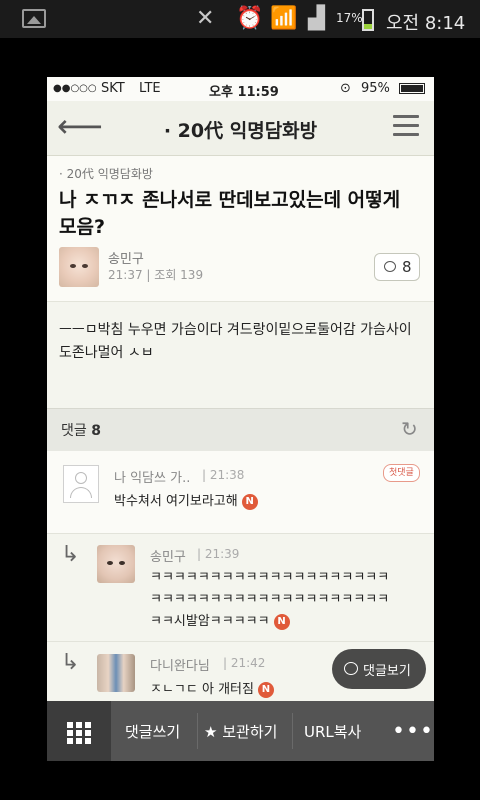 Image resolution: width=480 pixels, height=800 pixels. I want to click on mute-icon: ✕, so click(205, 18).